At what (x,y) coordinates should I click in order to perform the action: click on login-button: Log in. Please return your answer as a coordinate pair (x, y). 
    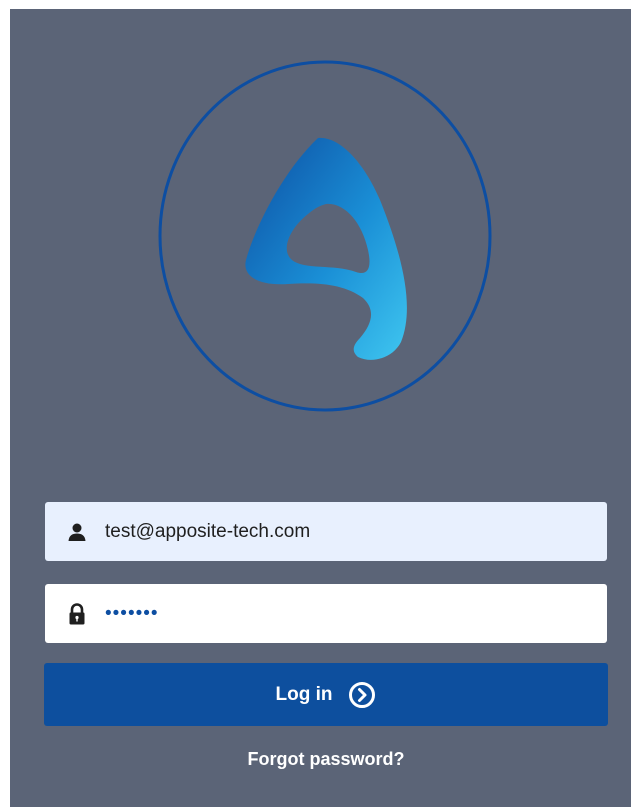
    Looking at the image, I should click on (326, 694).